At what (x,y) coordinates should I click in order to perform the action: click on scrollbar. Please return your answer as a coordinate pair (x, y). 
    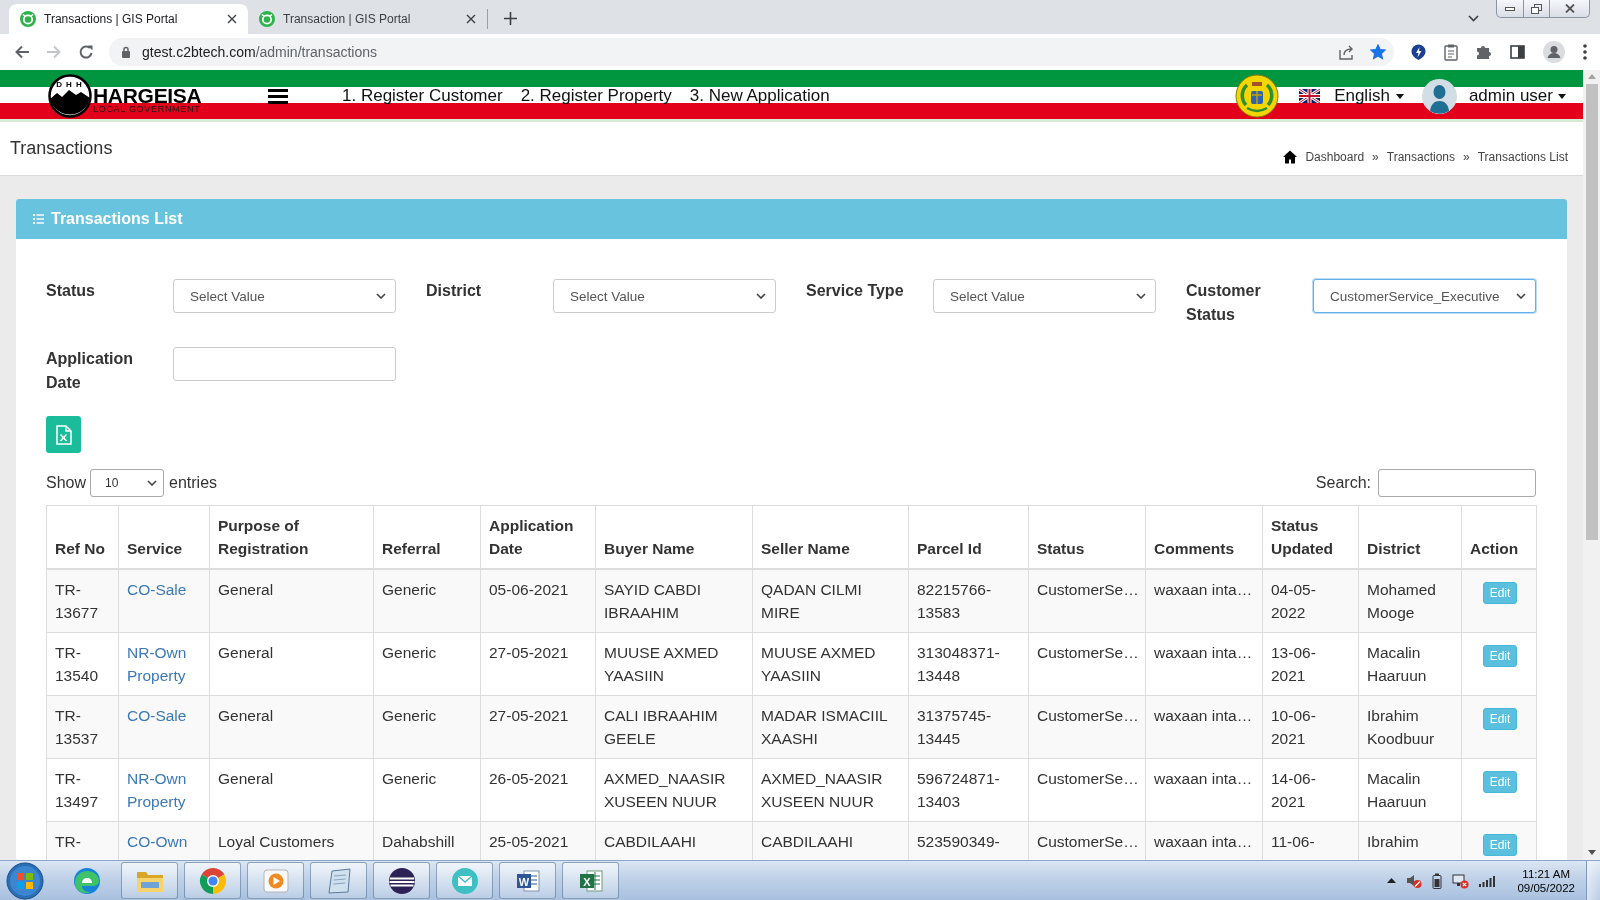
    Looking at the image, I should click on (1591, 465).